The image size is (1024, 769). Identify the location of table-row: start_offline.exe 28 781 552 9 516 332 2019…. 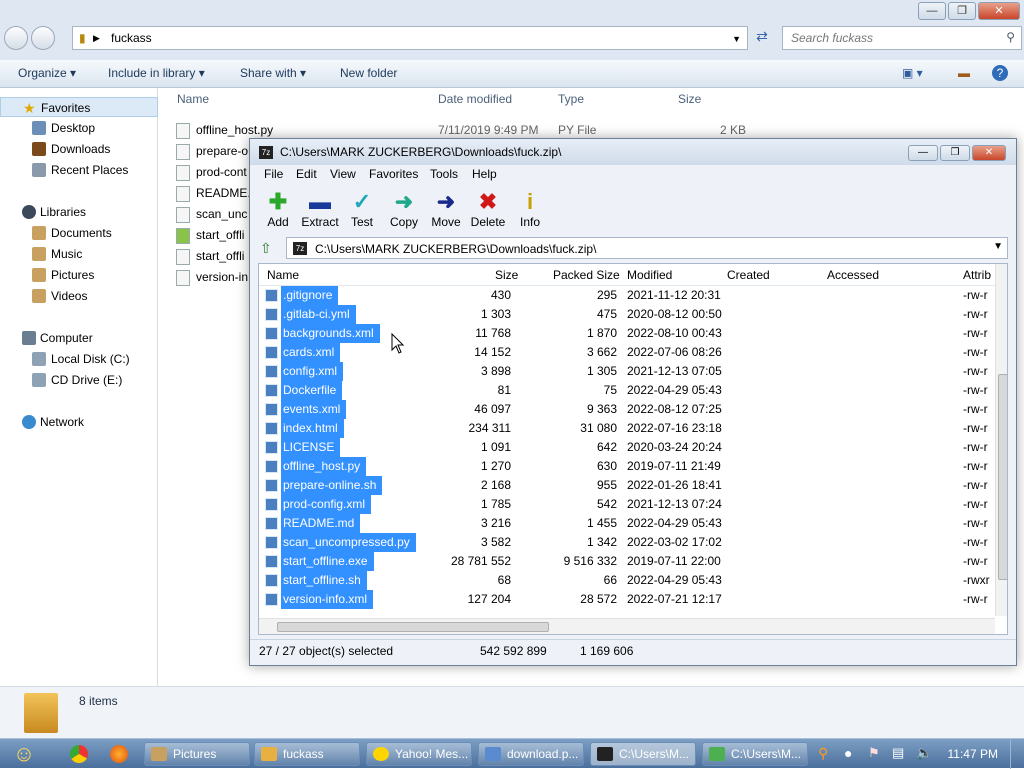
(627, 561).